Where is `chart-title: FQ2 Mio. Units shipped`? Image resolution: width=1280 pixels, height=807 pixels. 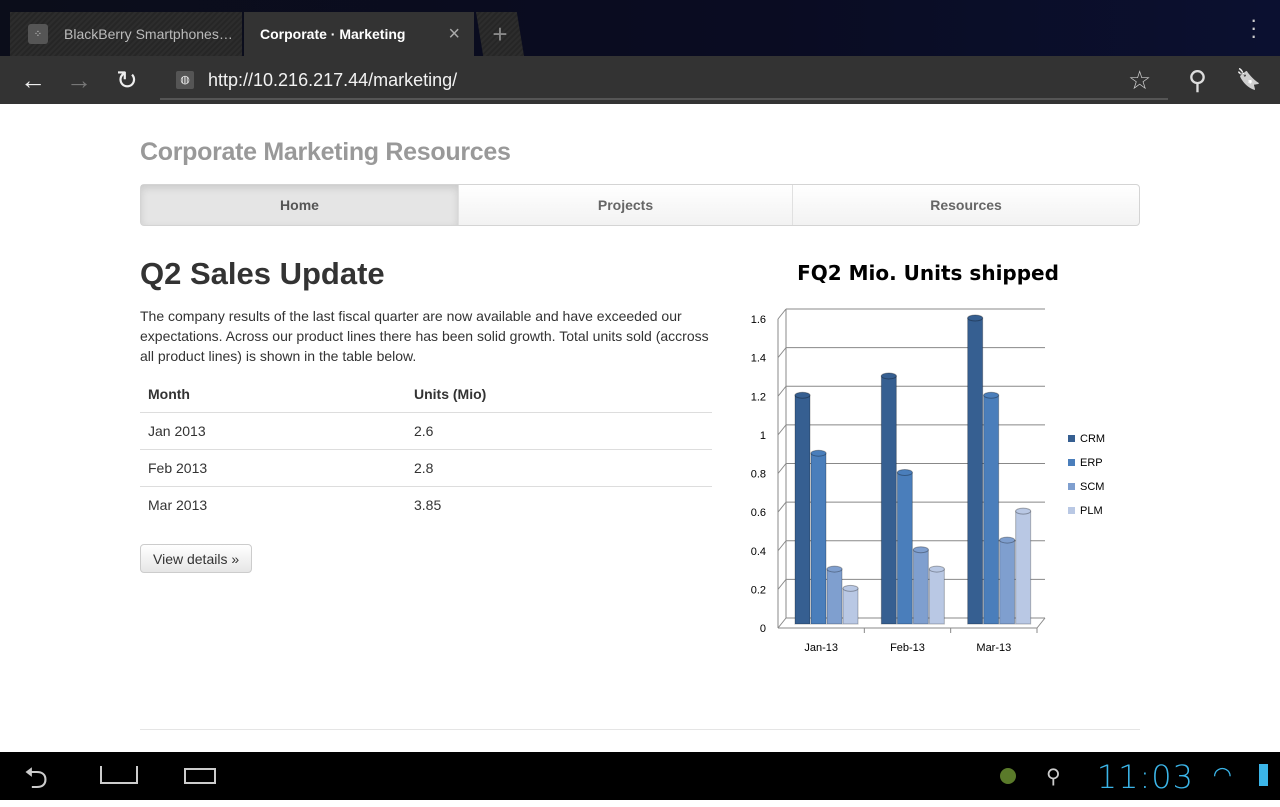 chart-title: FQ2 Mio. Units shipped is located at coordinates (928, 273).